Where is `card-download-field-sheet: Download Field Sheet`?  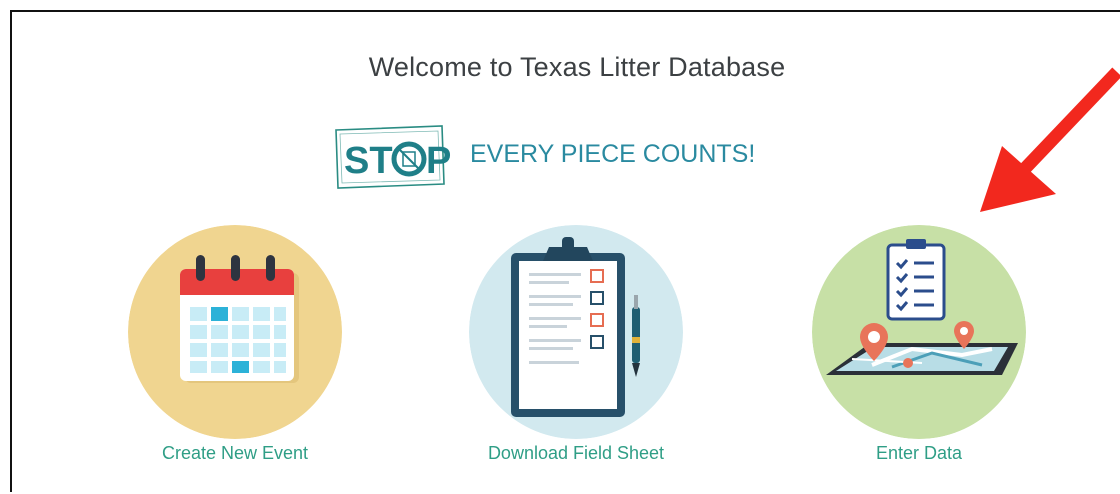
card-download-field-sheet: Download Field Sheet is located at coordinates (576, 350).